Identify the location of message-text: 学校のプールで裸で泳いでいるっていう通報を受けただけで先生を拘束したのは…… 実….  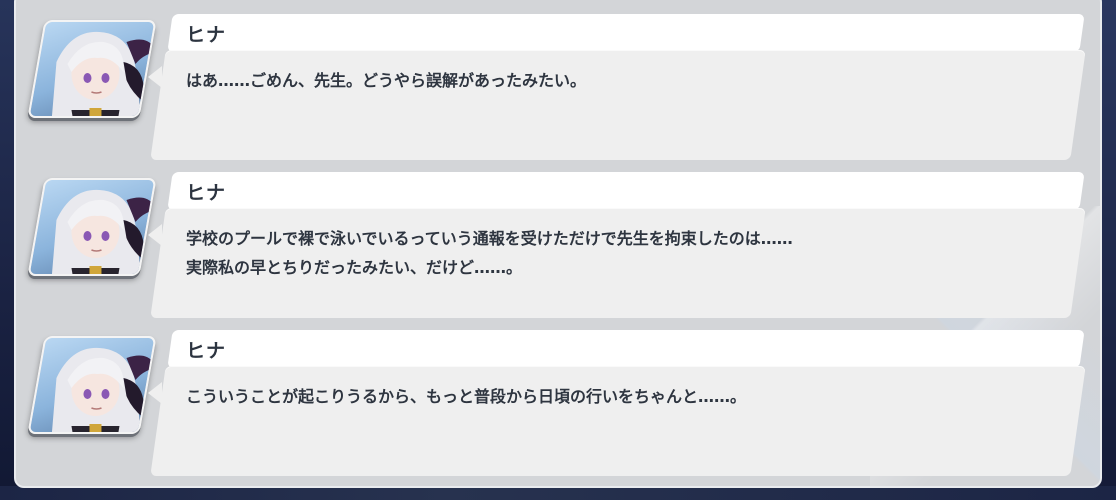
(489, 253).